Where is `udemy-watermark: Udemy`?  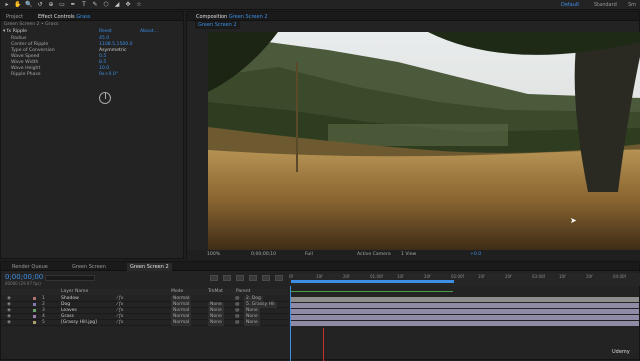 udemy-watermark: Udemy is located at coordinates (621, 352).